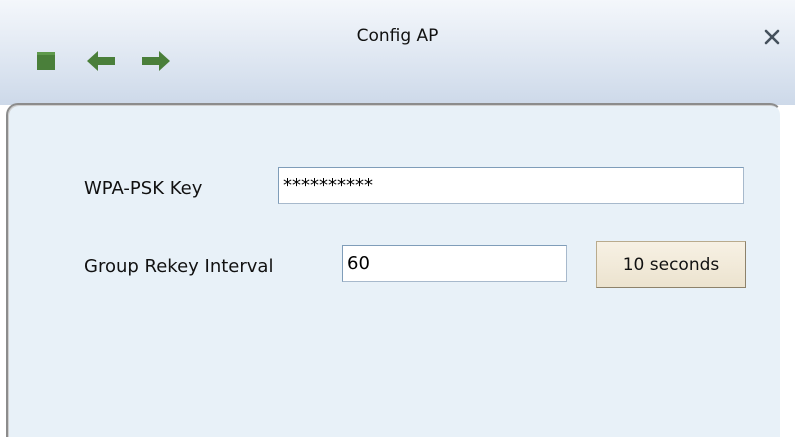  I want to click on wpa-psk-key-input, so click(511, 185).